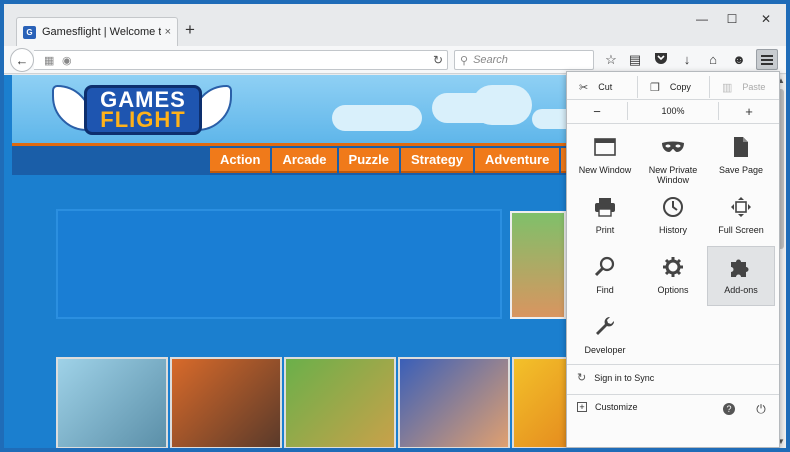  Describe the element at coordinates (739, 60) in the screenshot. I see `chat-smiley-icon: ☻` at that location.